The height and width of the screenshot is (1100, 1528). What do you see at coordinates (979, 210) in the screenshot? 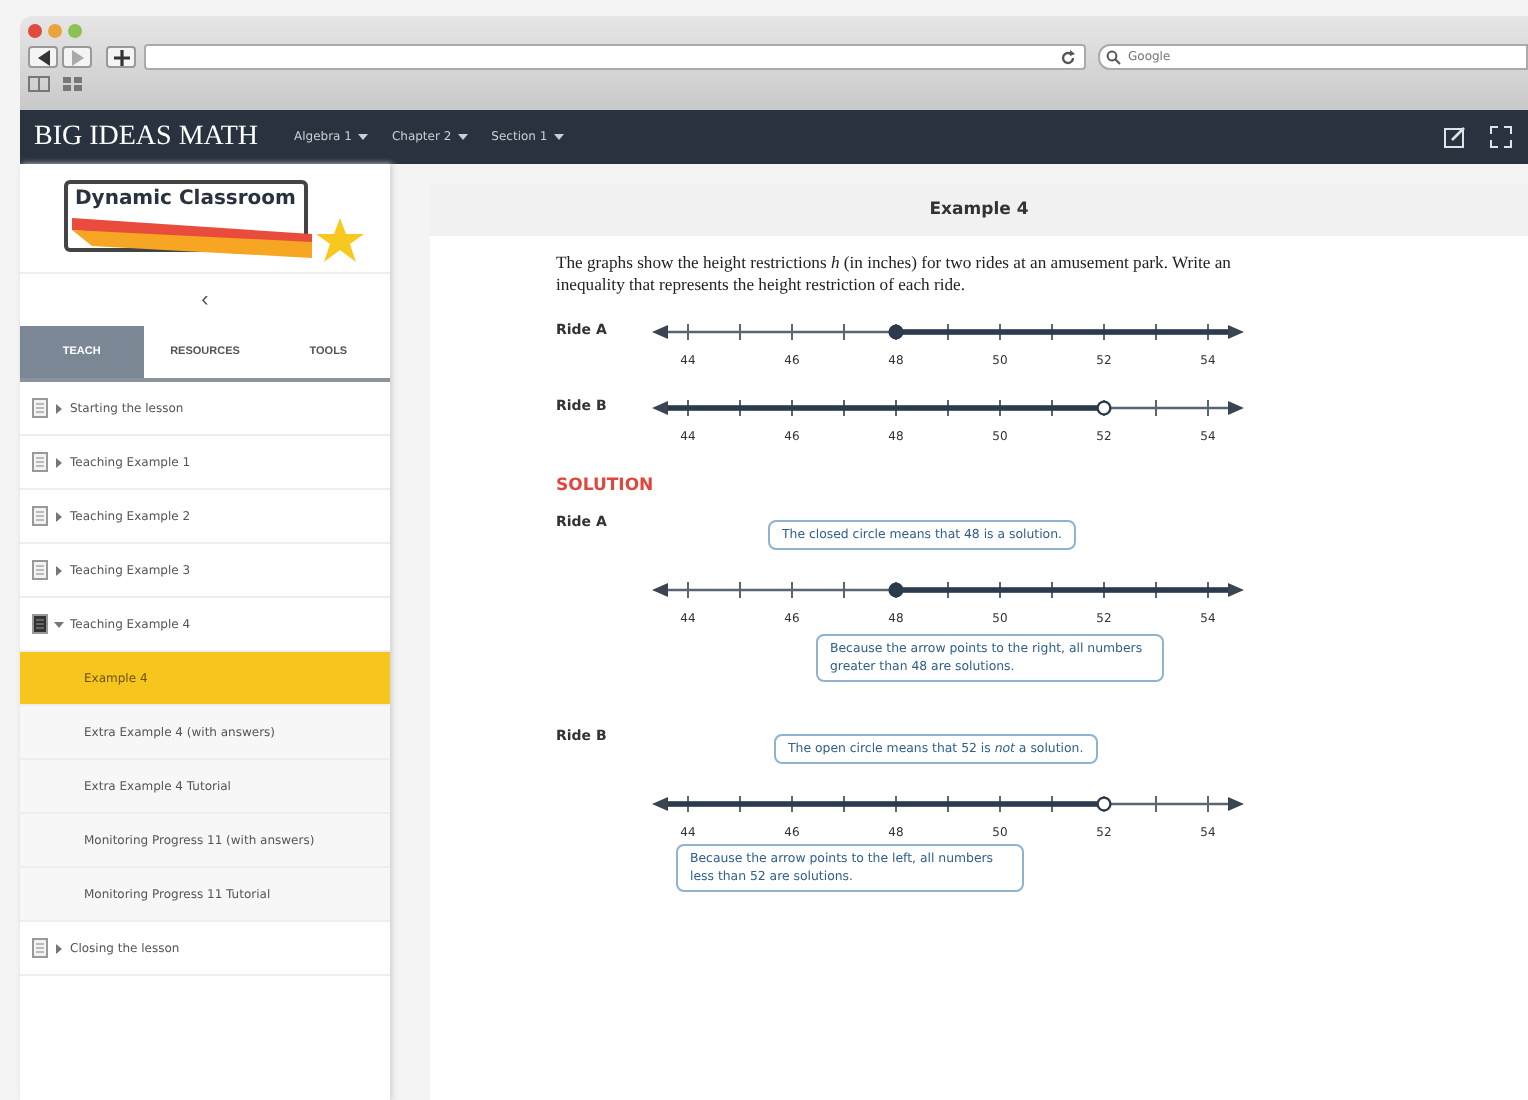
I see `example-title: Example 4` at bounding box center [979, 210].